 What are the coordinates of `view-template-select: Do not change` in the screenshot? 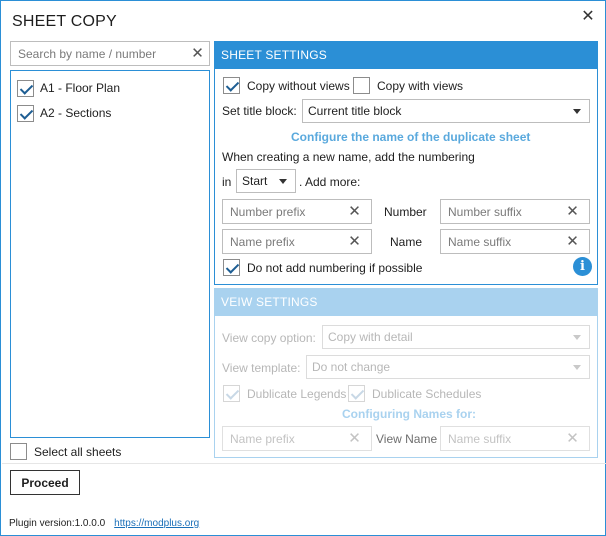 It's located at (448, 367).